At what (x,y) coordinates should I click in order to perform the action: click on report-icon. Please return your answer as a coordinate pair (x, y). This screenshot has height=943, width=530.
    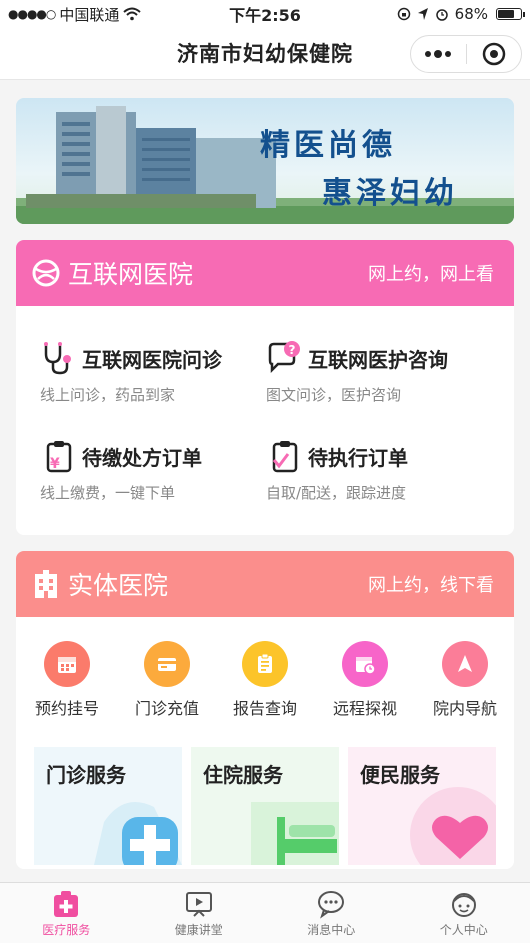
    Looking at the image, I should click on (265, 664).